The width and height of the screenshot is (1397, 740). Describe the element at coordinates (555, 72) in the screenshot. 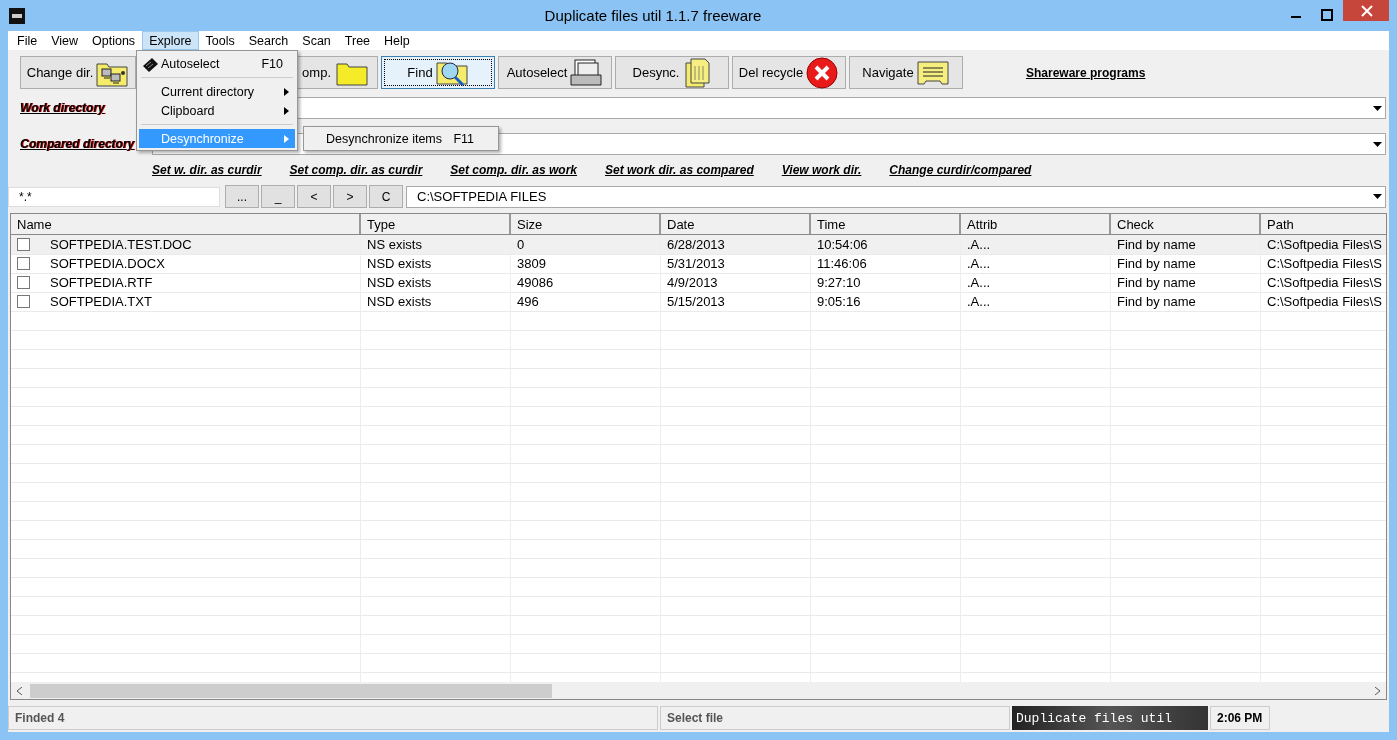

I see `toolbar-button: Autoselect` at that location.